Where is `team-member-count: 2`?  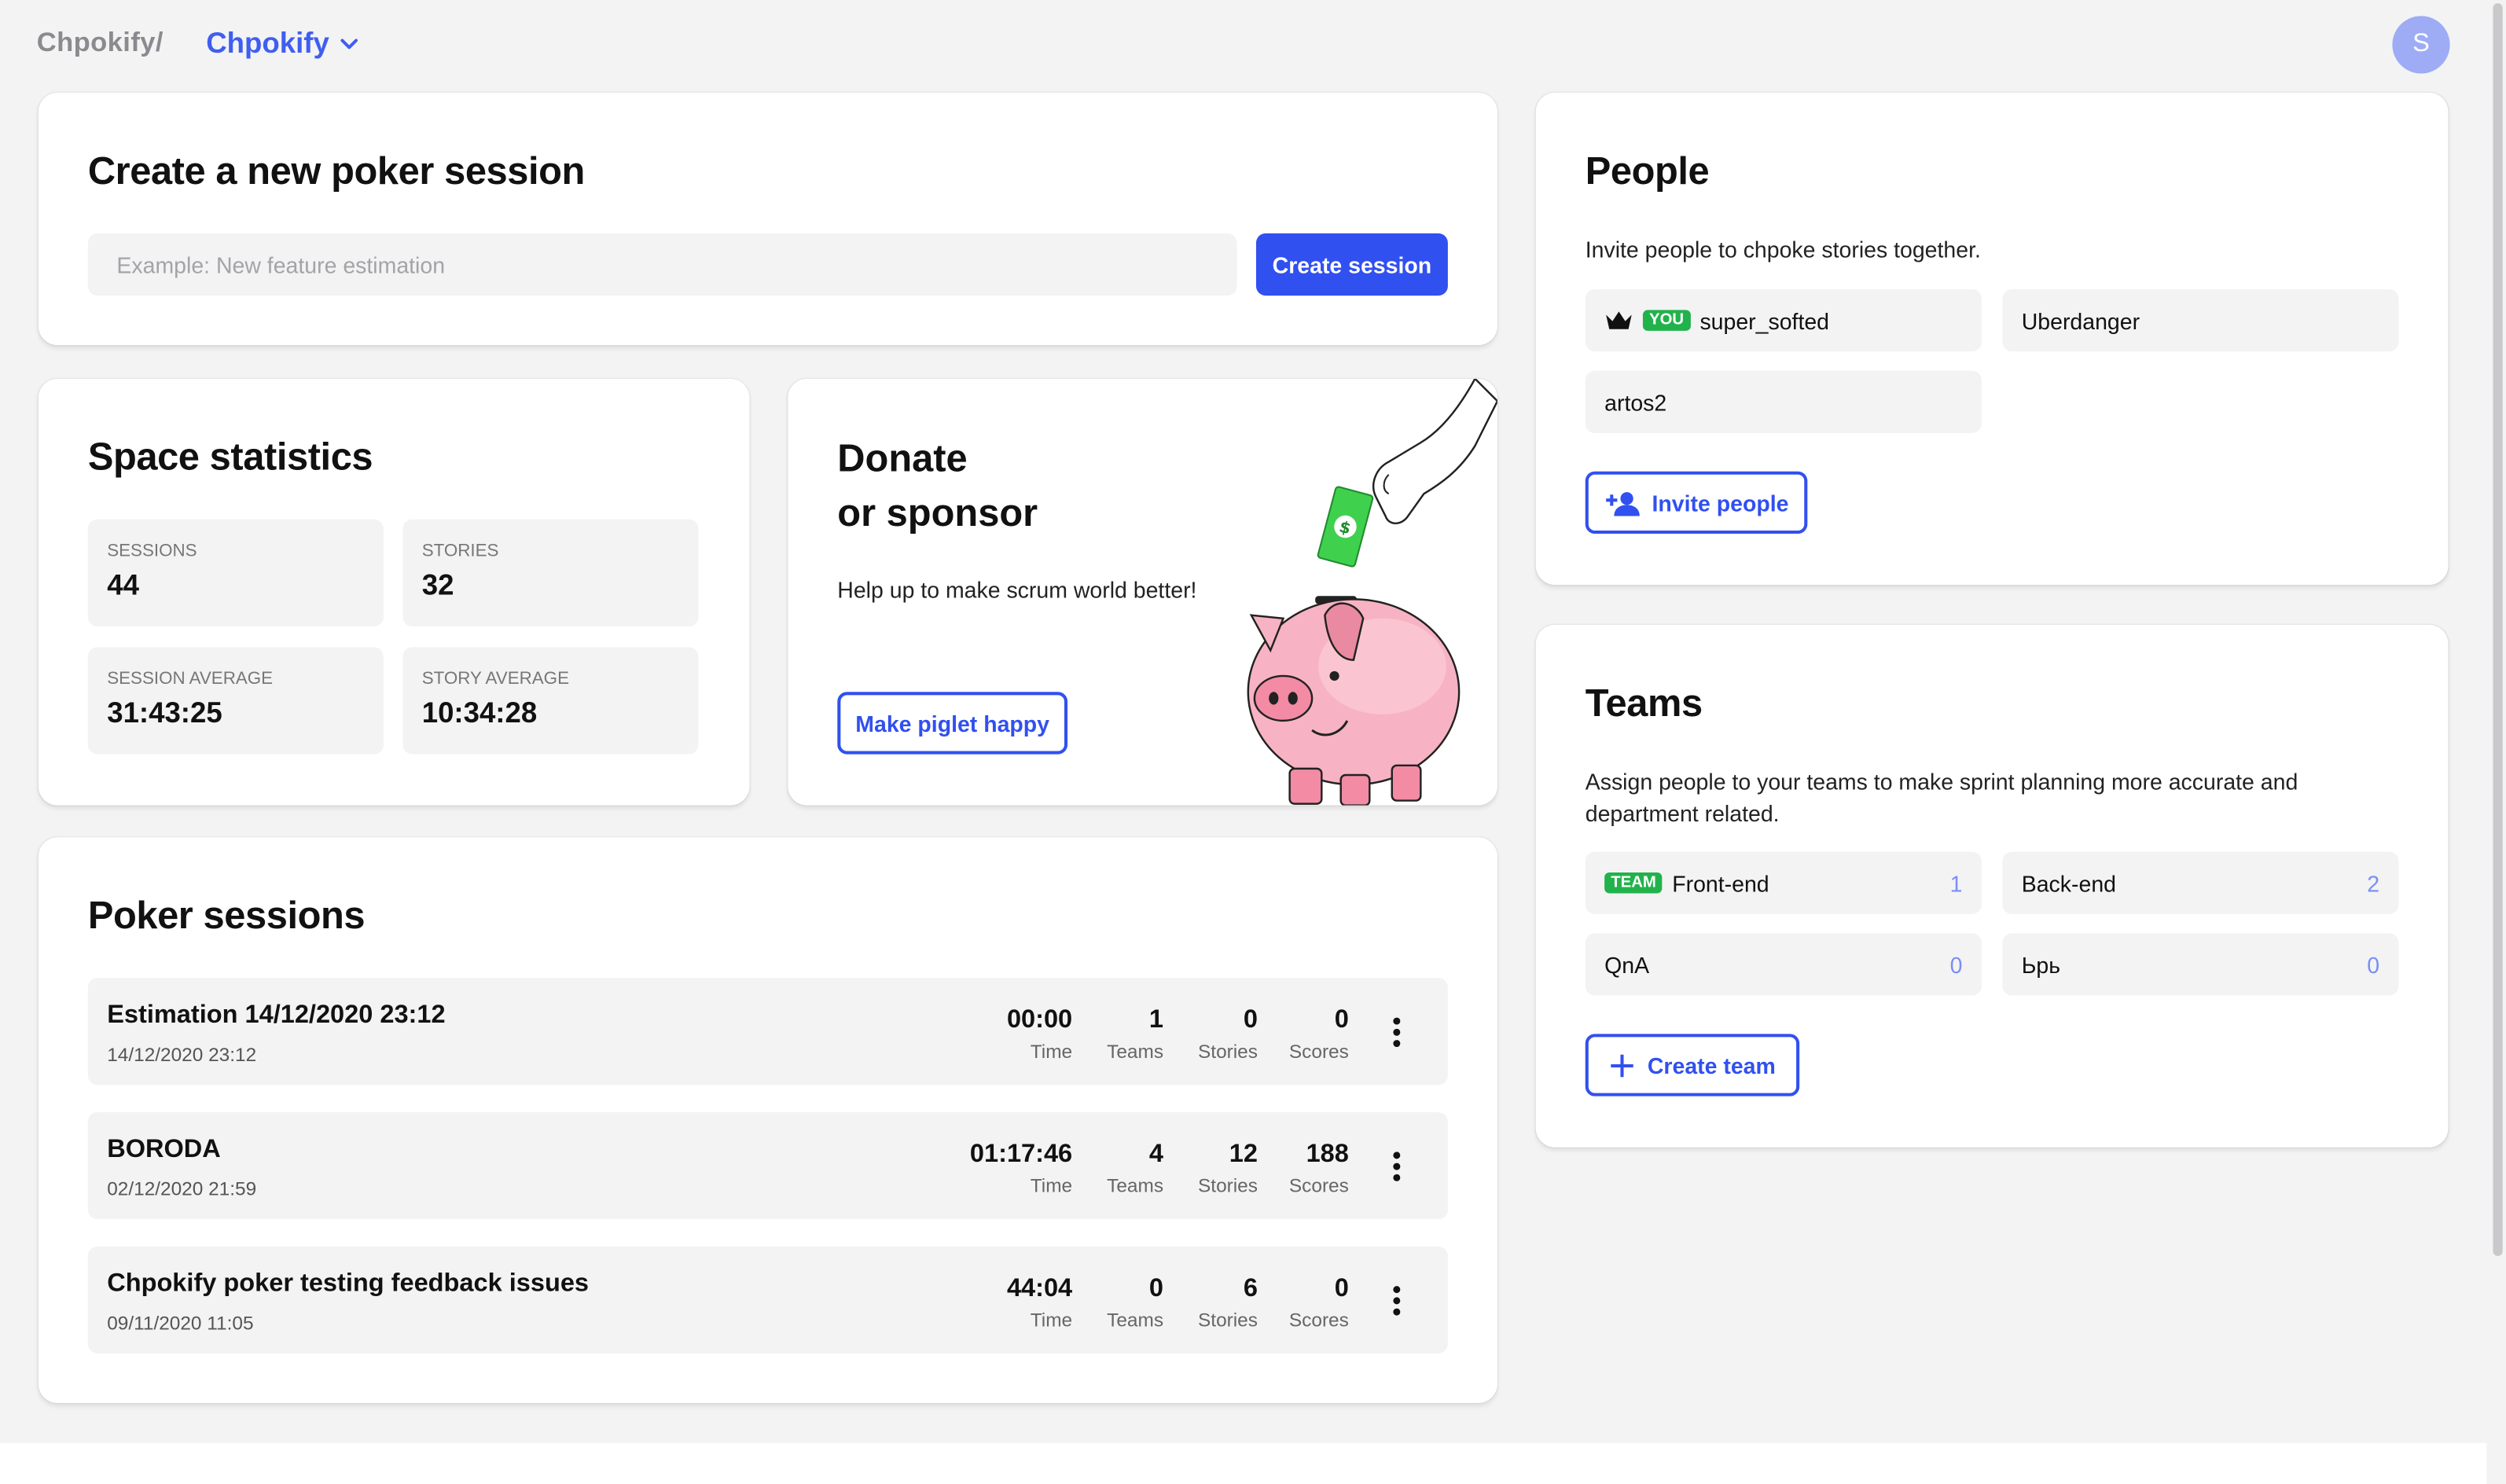
team-member-count: 2 is located at coordinates (2373, 882).